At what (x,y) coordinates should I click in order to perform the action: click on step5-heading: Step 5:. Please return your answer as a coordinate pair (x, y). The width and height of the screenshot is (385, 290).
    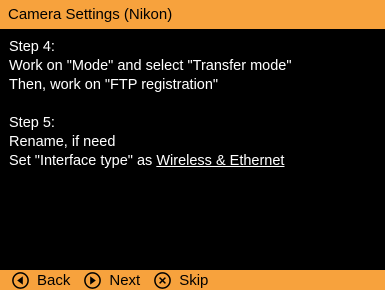
    Looking at the image, I should click on (32, 123).